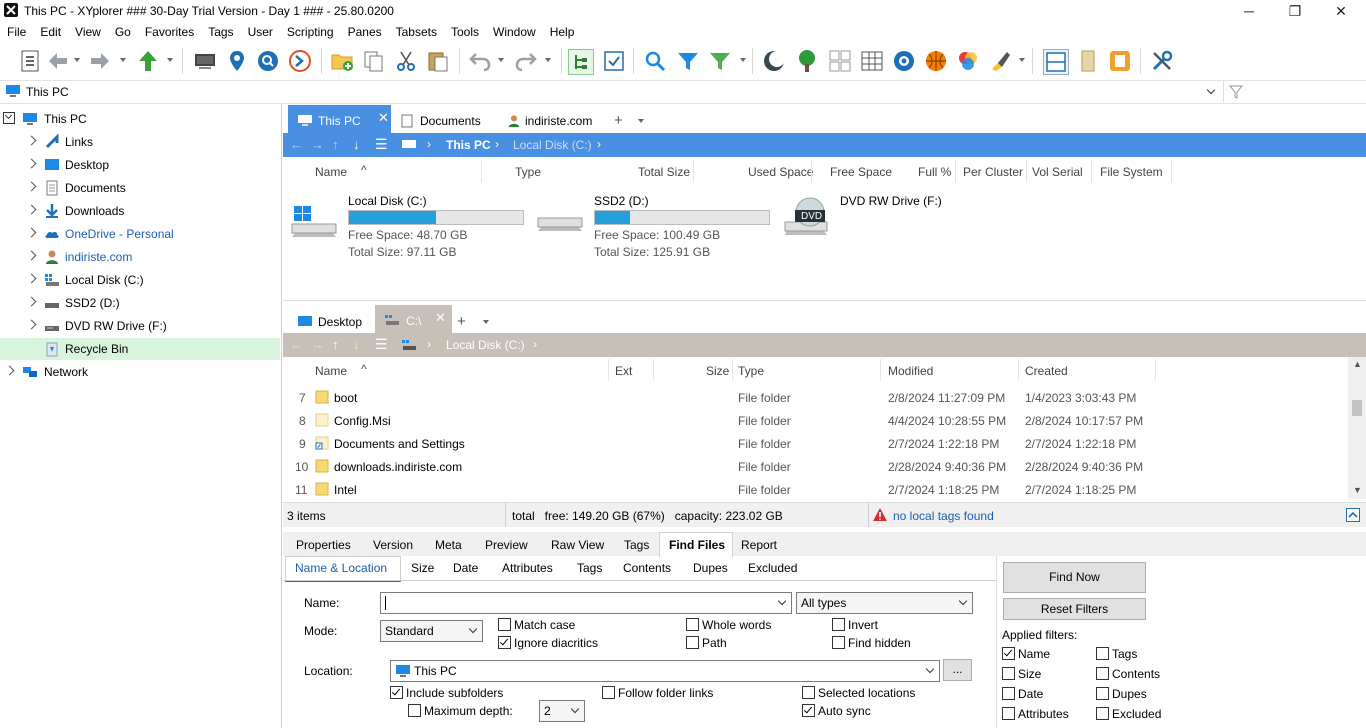 This screenshot has width=1366, height=728. Describe the element at coordinates (140, 257) in the screenshot. I see `tree-item-indiriste: indiriste.com` at that location.